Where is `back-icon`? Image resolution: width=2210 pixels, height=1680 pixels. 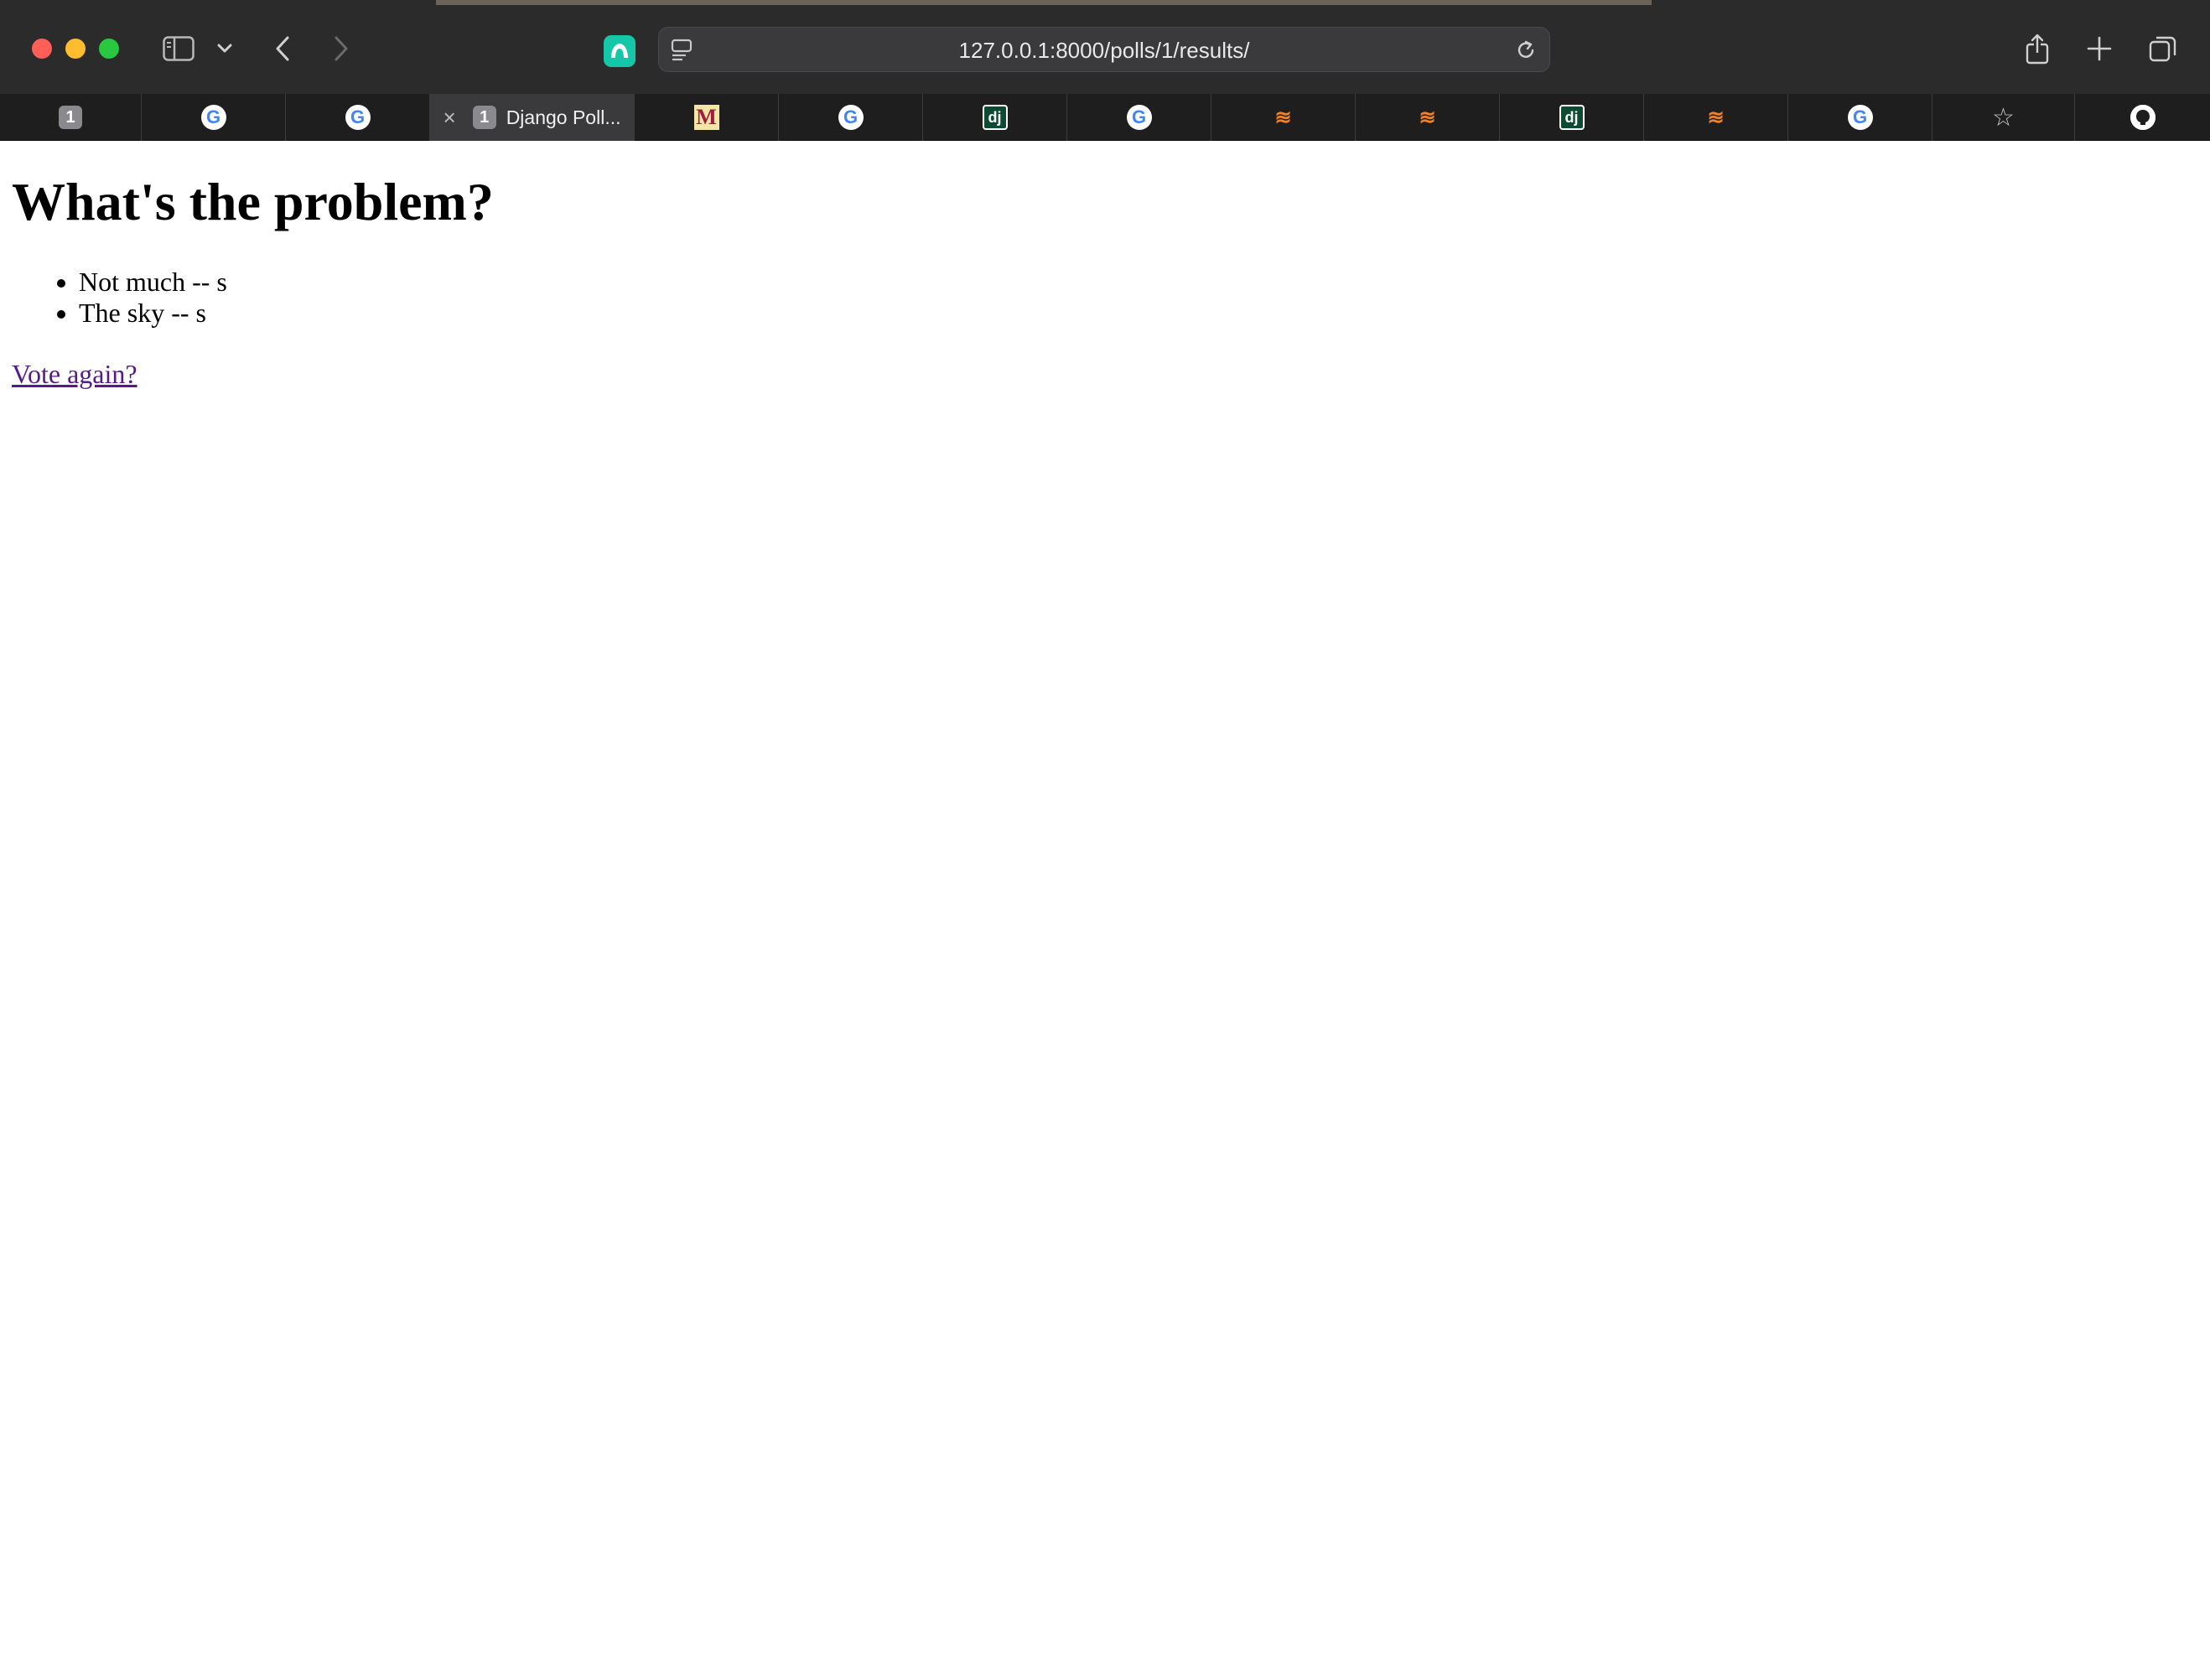
back-icon is located at coordinates (282, 48).